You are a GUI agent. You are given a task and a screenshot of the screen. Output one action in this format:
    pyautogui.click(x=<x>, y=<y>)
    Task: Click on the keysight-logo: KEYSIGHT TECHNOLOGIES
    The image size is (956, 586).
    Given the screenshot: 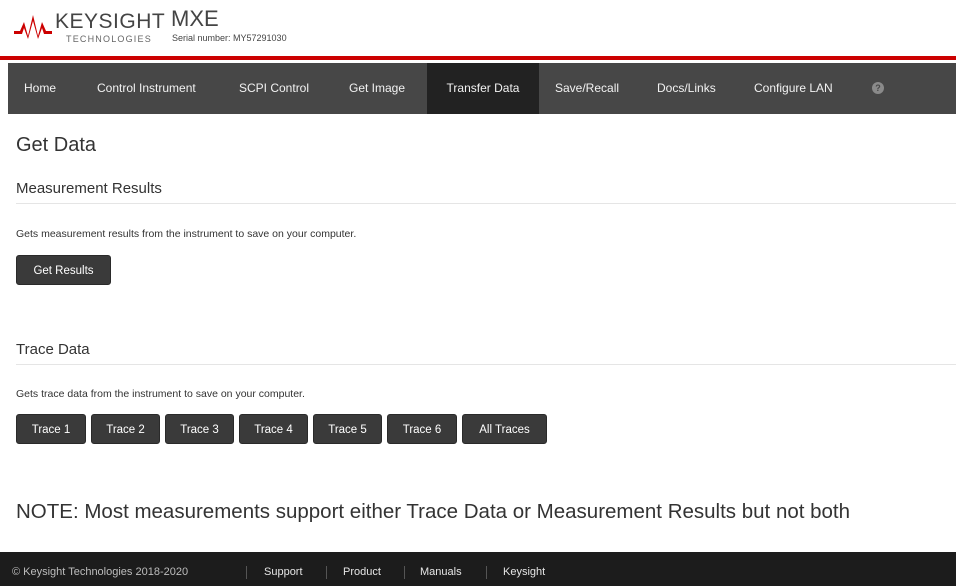 What is the action you would take?
    pyautogui.click(x=89, y=28)
    